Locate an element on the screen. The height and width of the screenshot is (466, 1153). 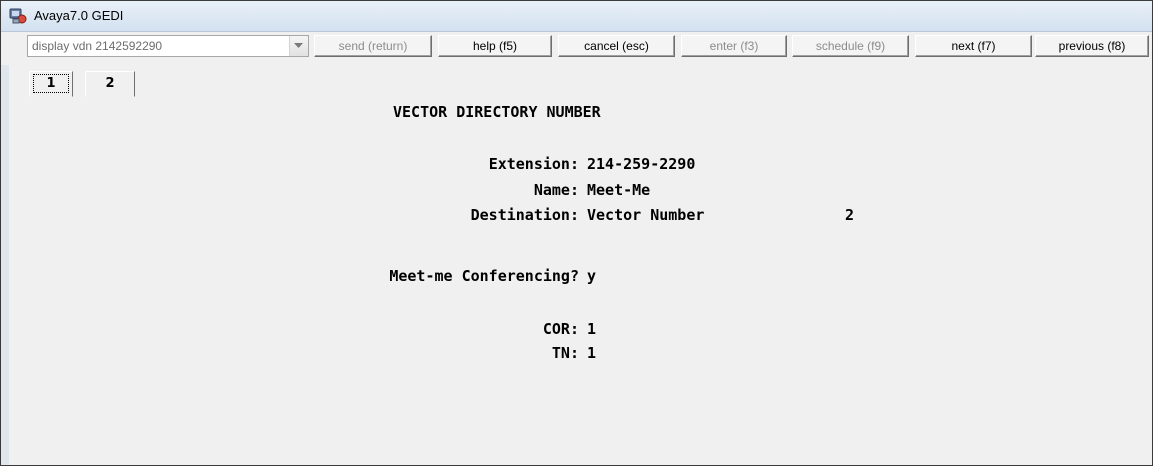
cor-label: COR: is located at coordinates (560, 329).